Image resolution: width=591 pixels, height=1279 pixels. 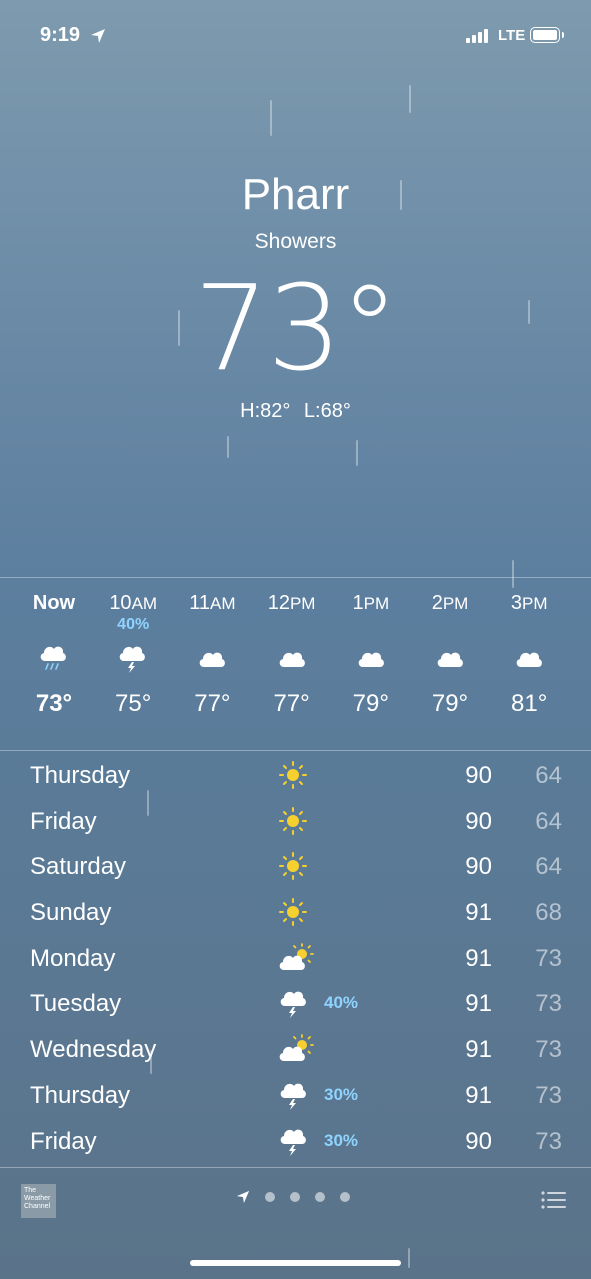 What do you see at coordinates (554, 1200) in the screenshot?
I see `city-list-icon` at bounding box center [554, 1200].